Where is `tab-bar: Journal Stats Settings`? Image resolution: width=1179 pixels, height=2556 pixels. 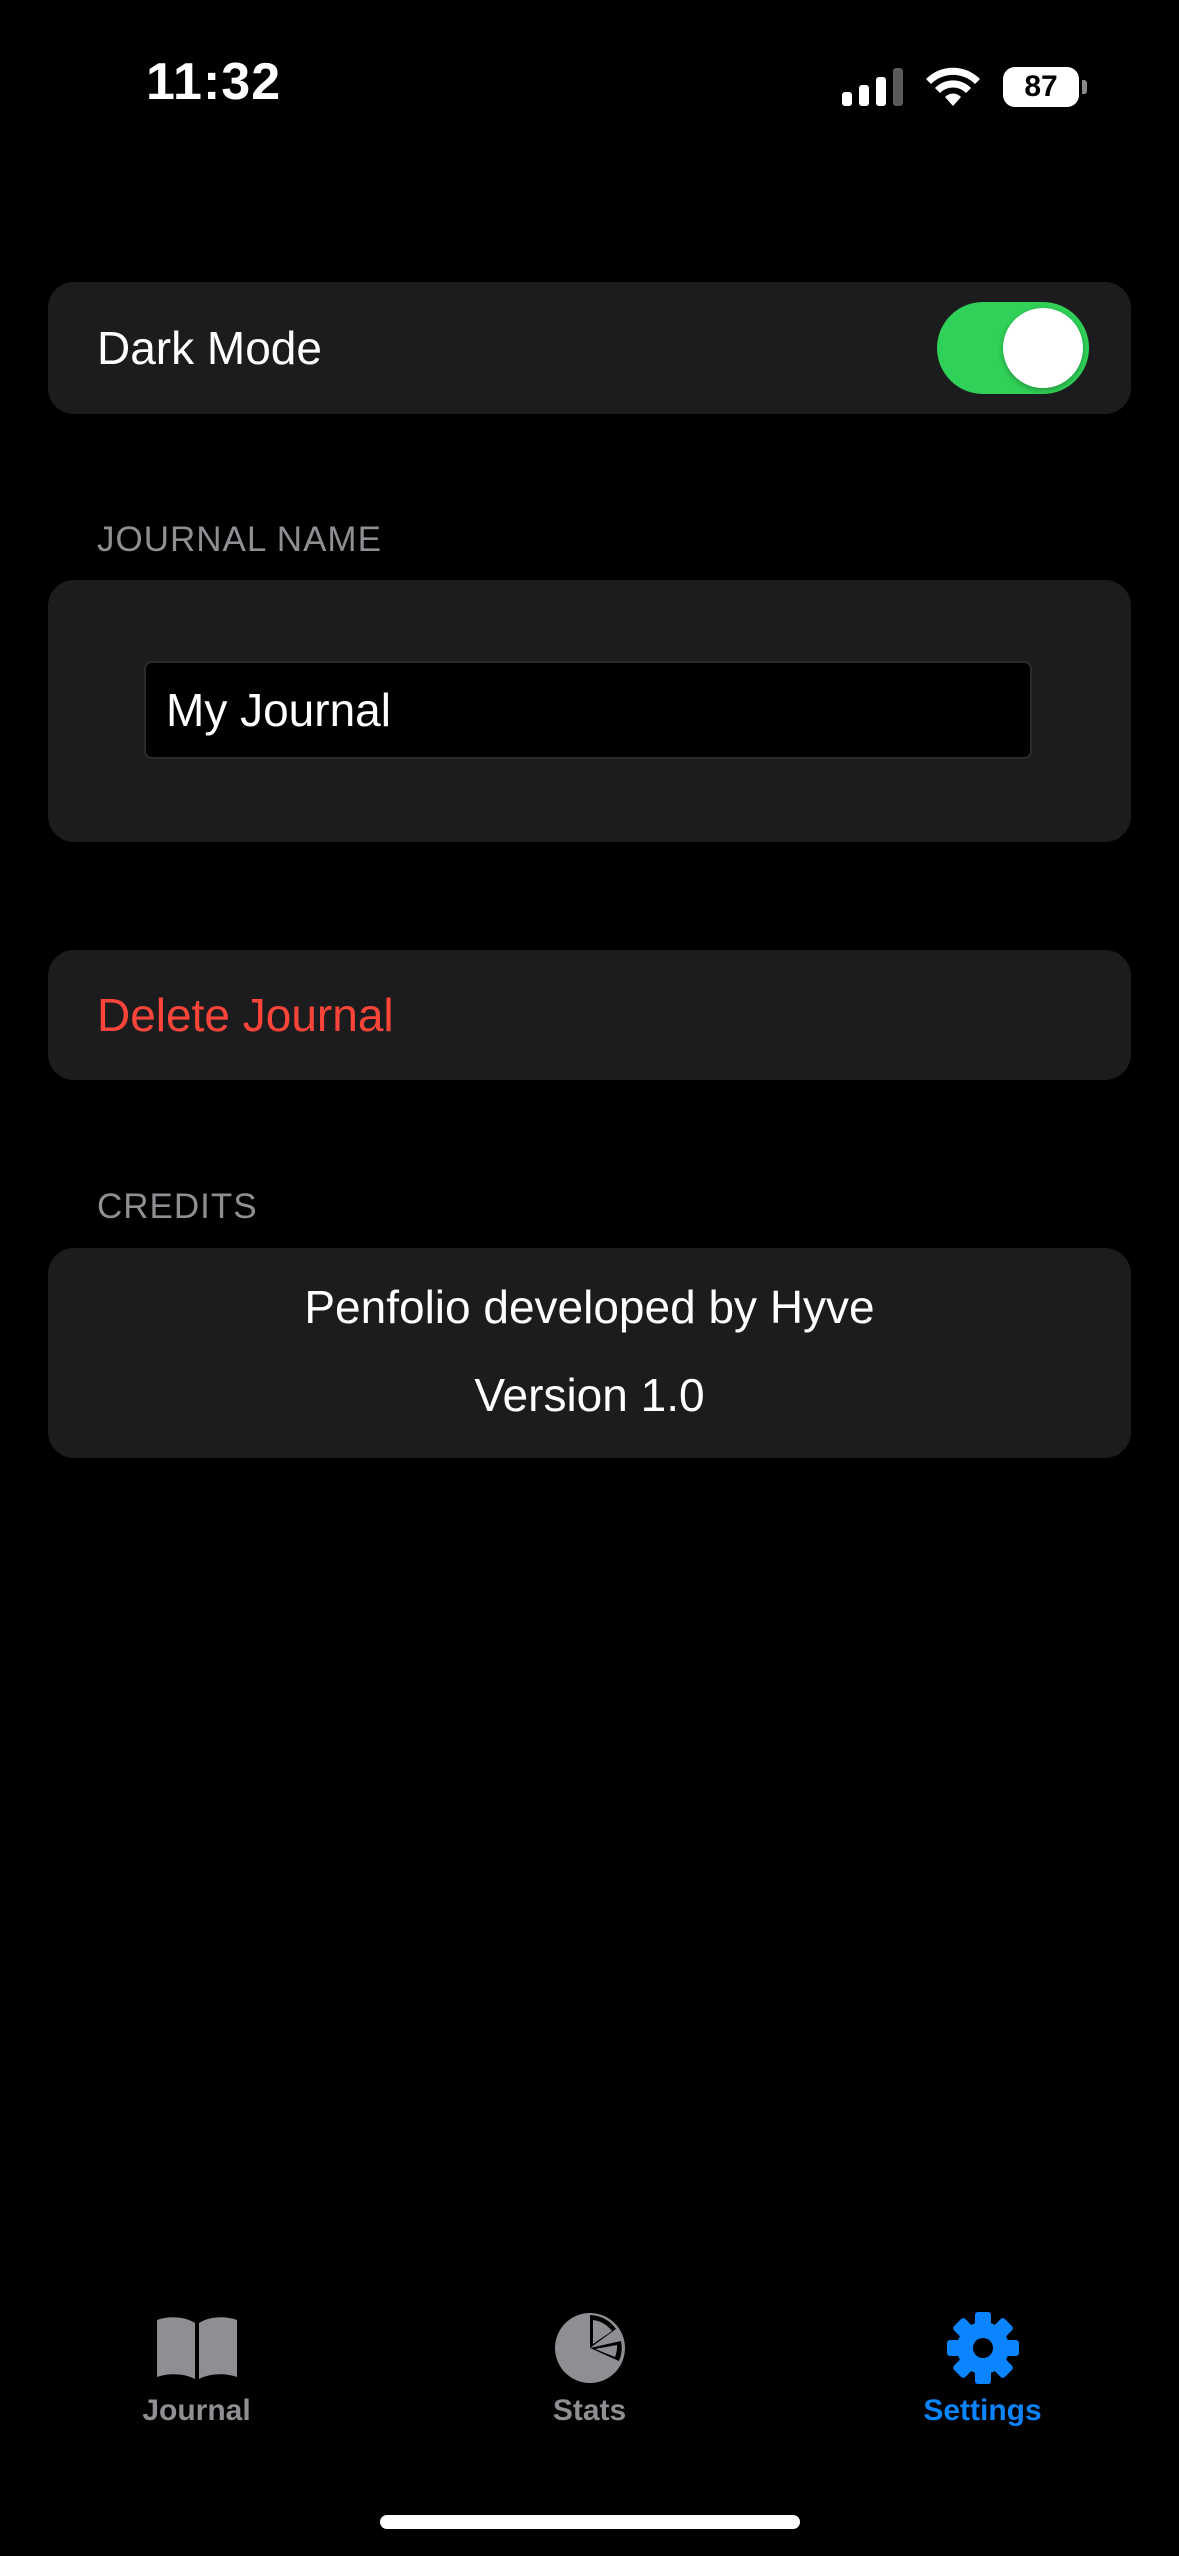
tab-bar: Journal Stats Settings is located at coordinates (589, 2385).